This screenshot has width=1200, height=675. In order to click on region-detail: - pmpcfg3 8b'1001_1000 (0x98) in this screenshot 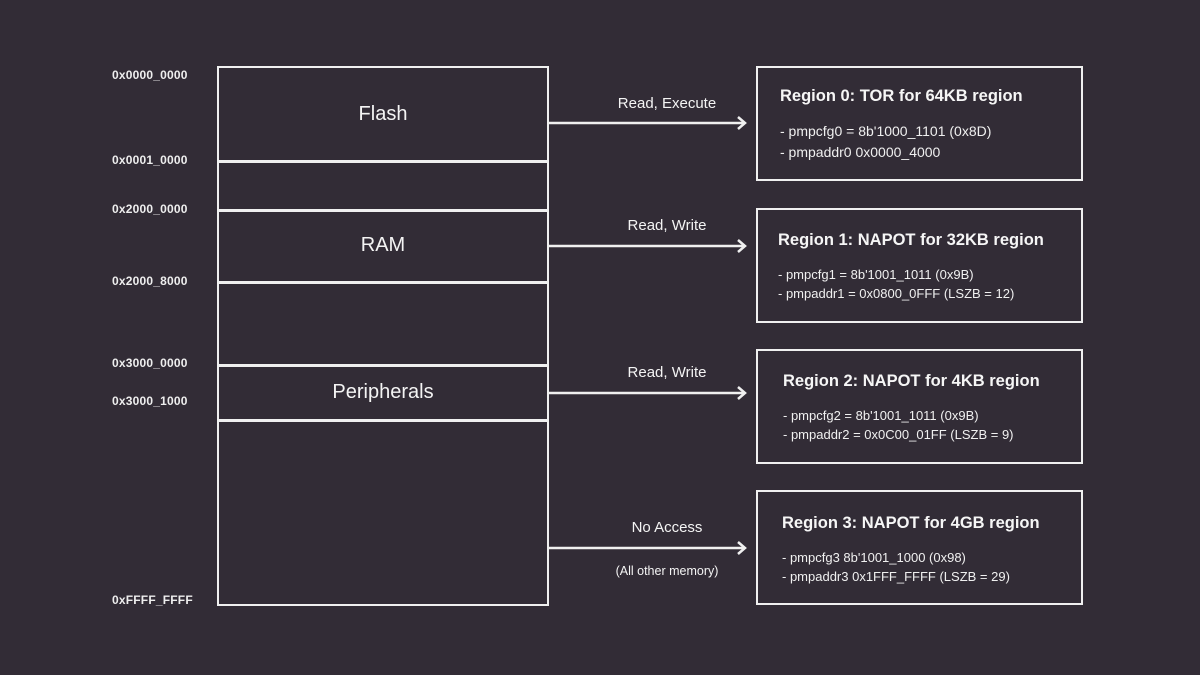, I will do `click(874, 557)`.